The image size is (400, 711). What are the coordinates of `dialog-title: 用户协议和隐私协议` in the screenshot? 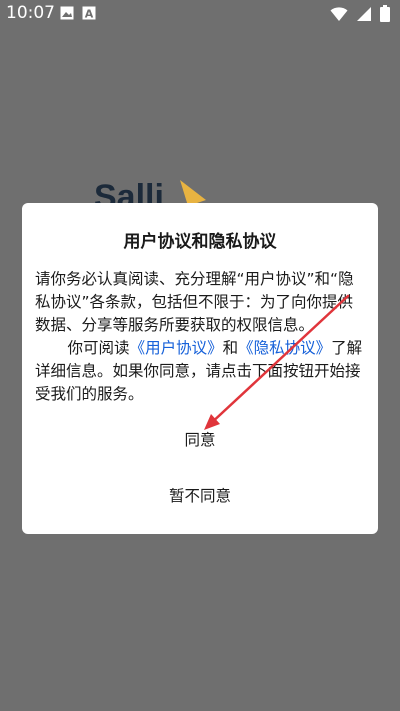 It's located at (200, 242).